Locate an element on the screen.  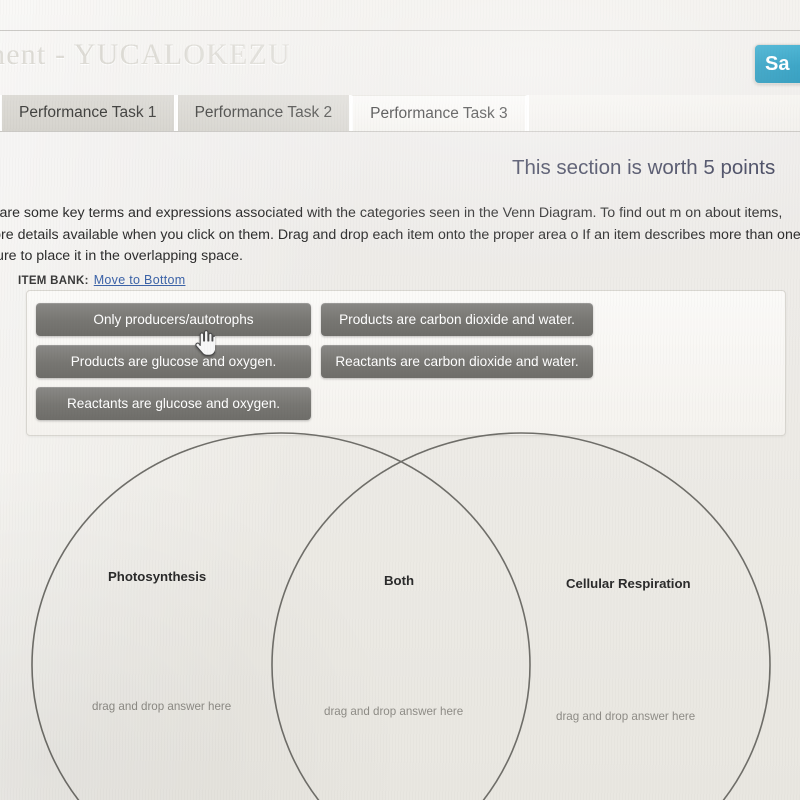
dropzone-photosynthesis: drag and drop answer here is located at coordinates (161, 706).